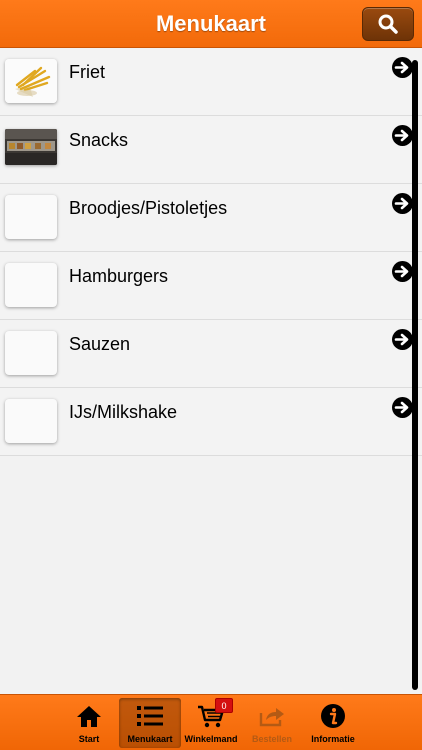 This screenshot has height=750, width=422. I want to click on cart-count-badge: 0, so click(224, 705).